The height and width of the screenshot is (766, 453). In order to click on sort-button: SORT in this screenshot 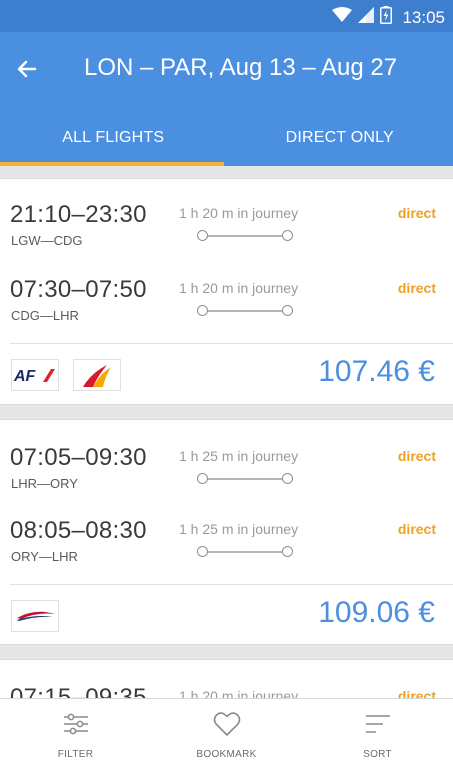, I will do `click(377, 732)`.